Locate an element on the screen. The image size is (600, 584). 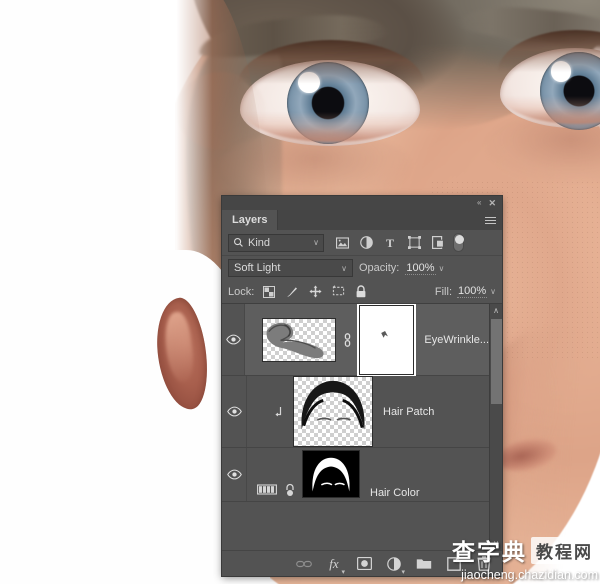
gradient-map-icon is located at coordinates (267, 492).